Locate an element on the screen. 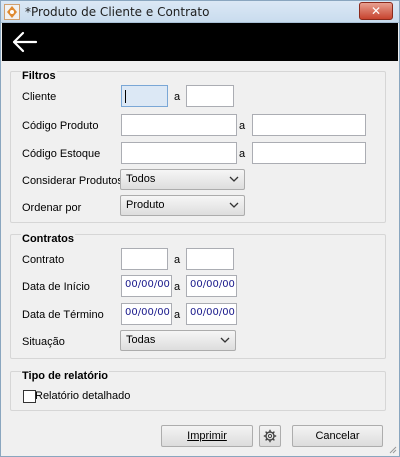 This screenshot has width=400, height=457. ordenar-por-label: Ordenar por is located at coordinates (52, 208).